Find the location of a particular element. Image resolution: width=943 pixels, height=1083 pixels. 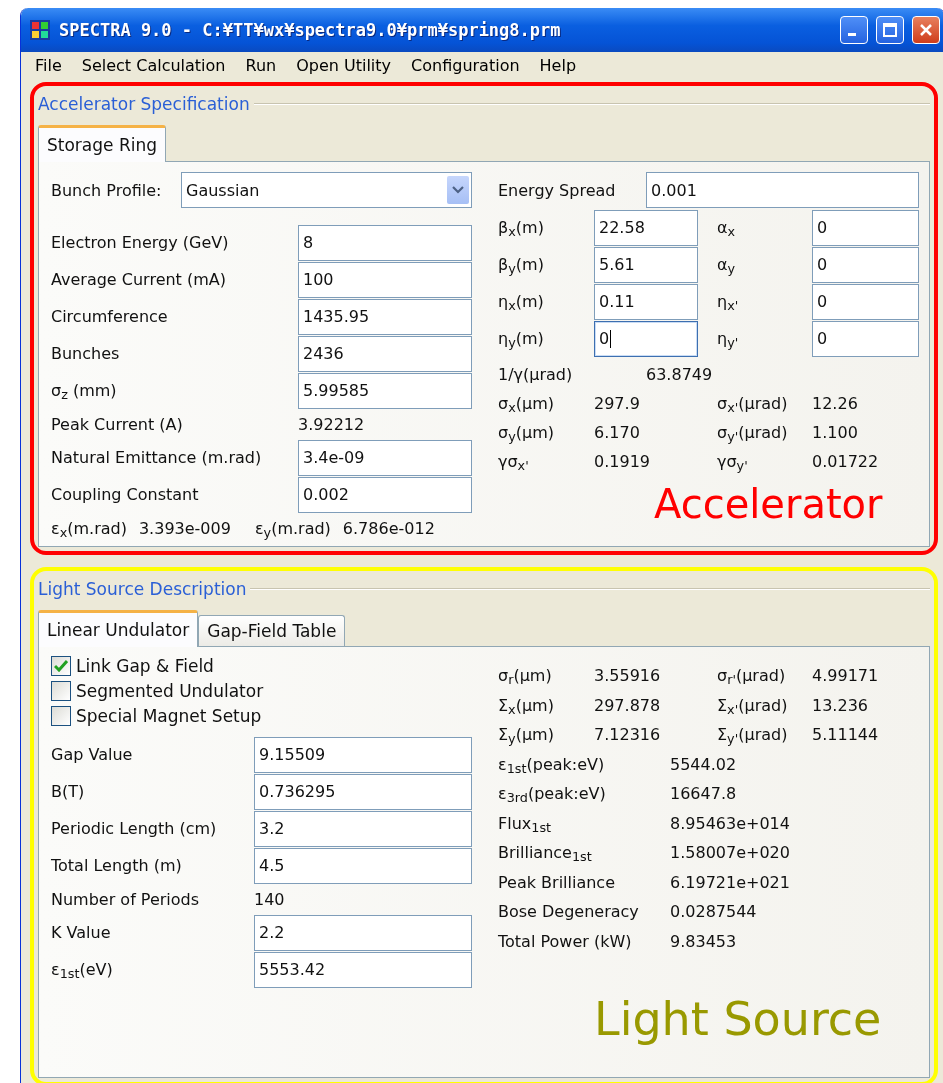

readout-label: Total Power (kW) is located at coordinates (565, 941).